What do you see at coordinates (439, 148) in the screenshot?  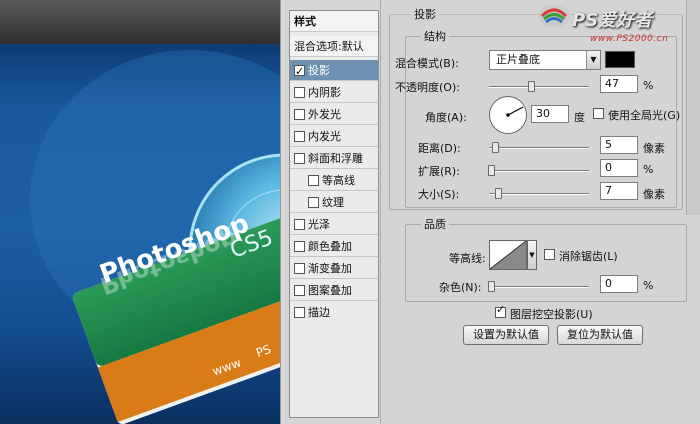 I see `distance-label: 距离(D):` at bounding box center [439, 148].